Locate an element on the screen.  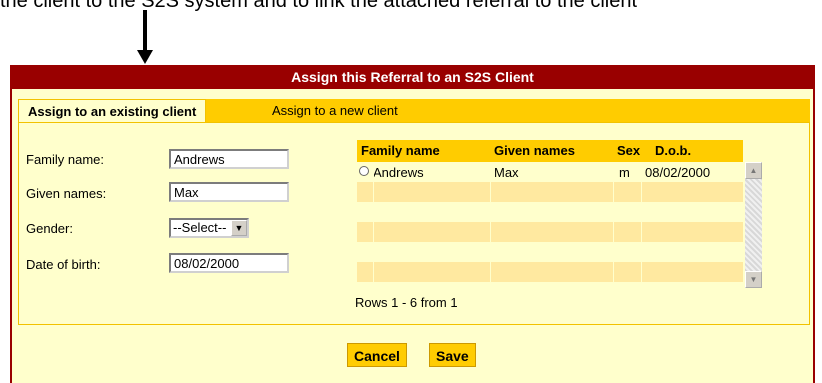
column-header-family: Family name is located at coordinates (400, 150).